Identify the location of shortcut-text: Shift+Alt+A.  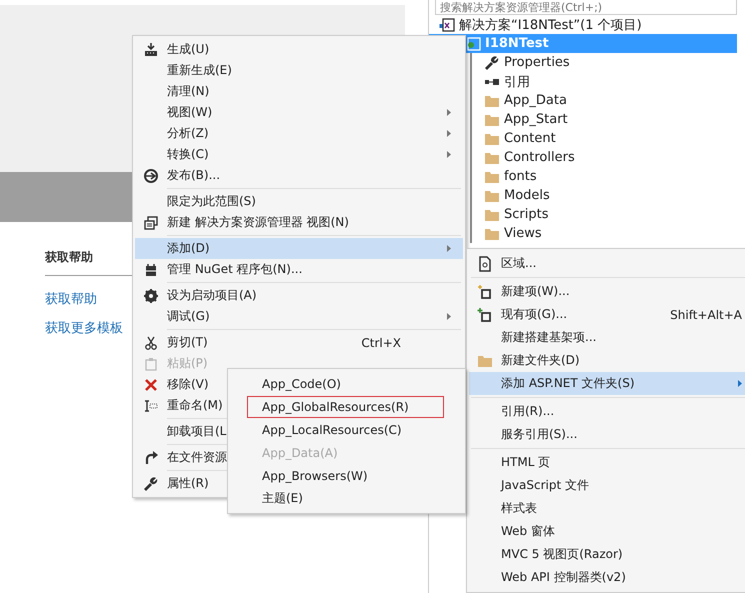
(706, 315).